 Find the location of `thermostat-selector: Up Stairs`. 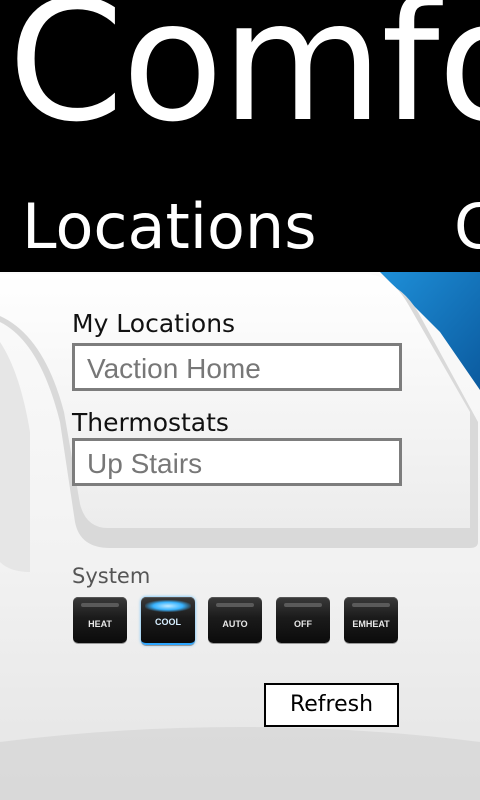

thermostat-selector: Up Stairs is located at coordinates (237, 462).